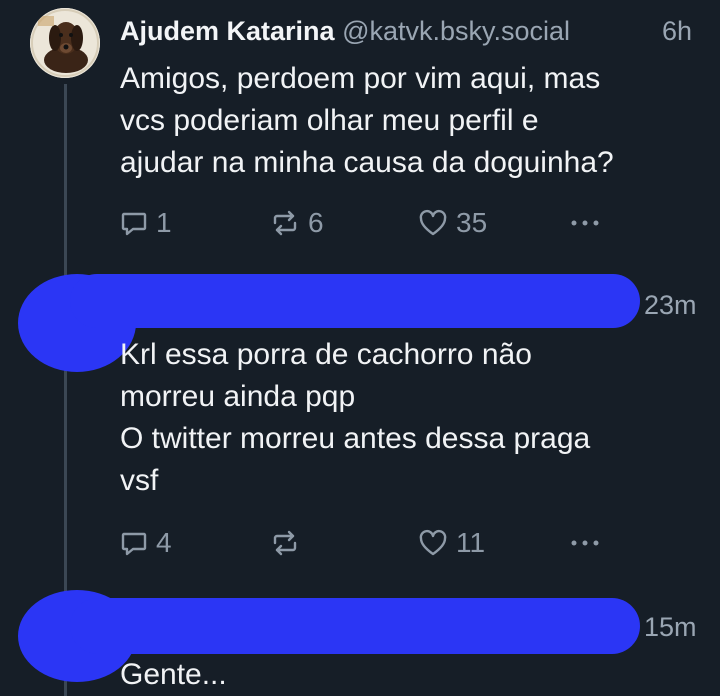 This screenshot has height=696, width=720. I want to click on author-name: Ajudem Katarina, so click(227, 31).